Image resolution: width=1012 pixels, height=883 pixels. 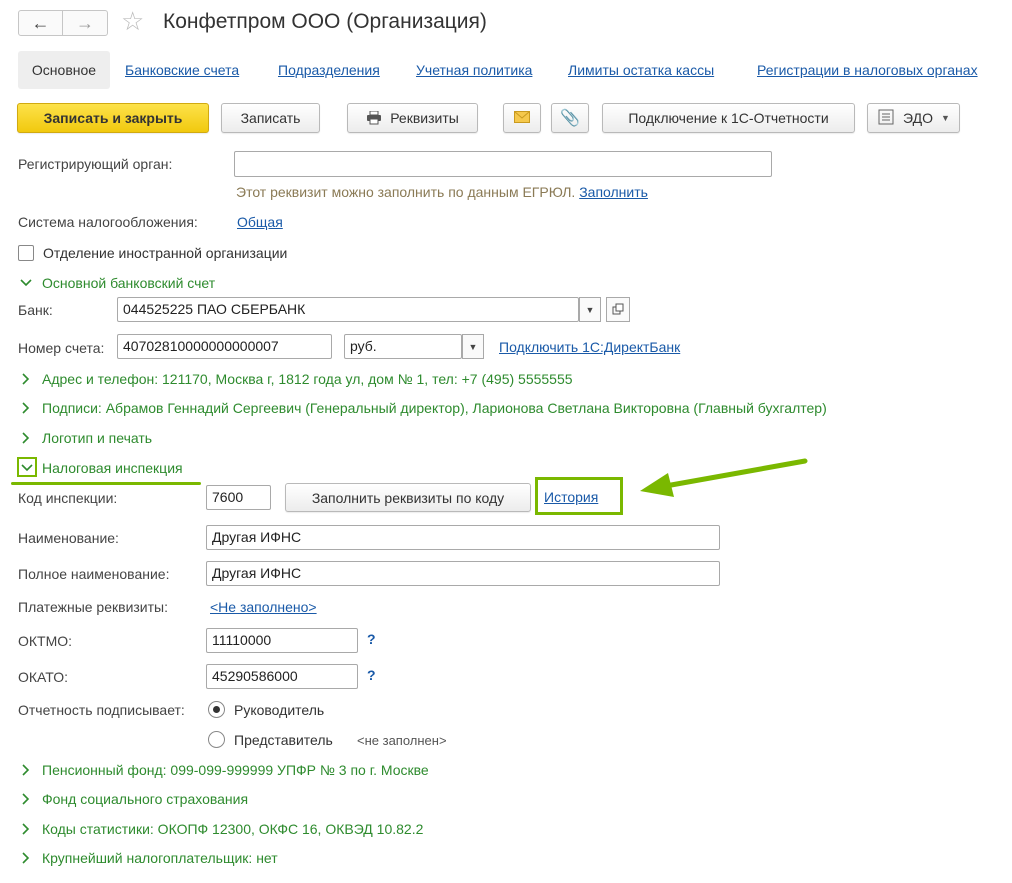 What do you see at coordinates (424, 118) in the screenshot?
I see `details-label: Реквизиты` at bounding box center [424, 118].